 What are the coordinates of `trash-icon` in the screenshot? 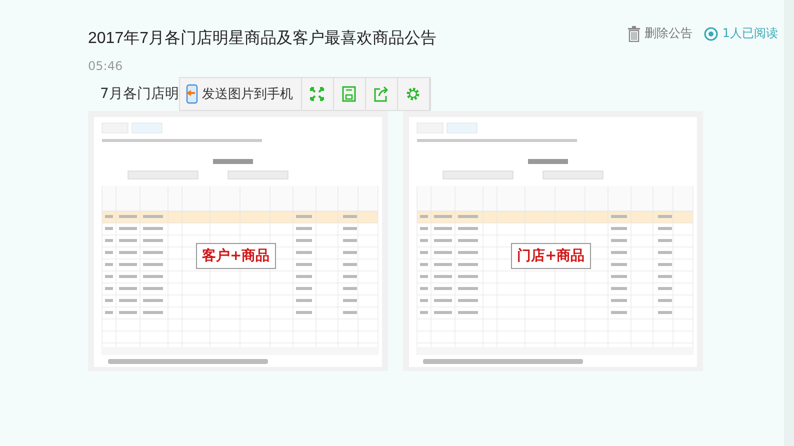 It's located at (634, 34).